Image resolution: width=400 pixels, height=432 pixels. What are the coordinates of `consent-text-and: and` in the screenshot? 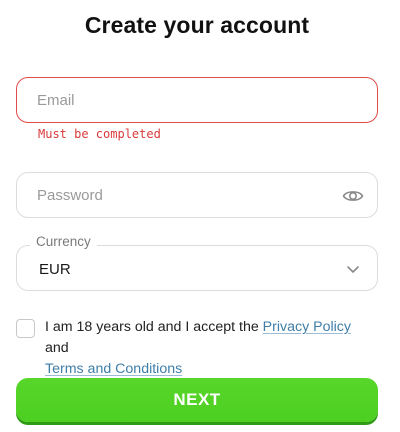 It's located at (57, 348).